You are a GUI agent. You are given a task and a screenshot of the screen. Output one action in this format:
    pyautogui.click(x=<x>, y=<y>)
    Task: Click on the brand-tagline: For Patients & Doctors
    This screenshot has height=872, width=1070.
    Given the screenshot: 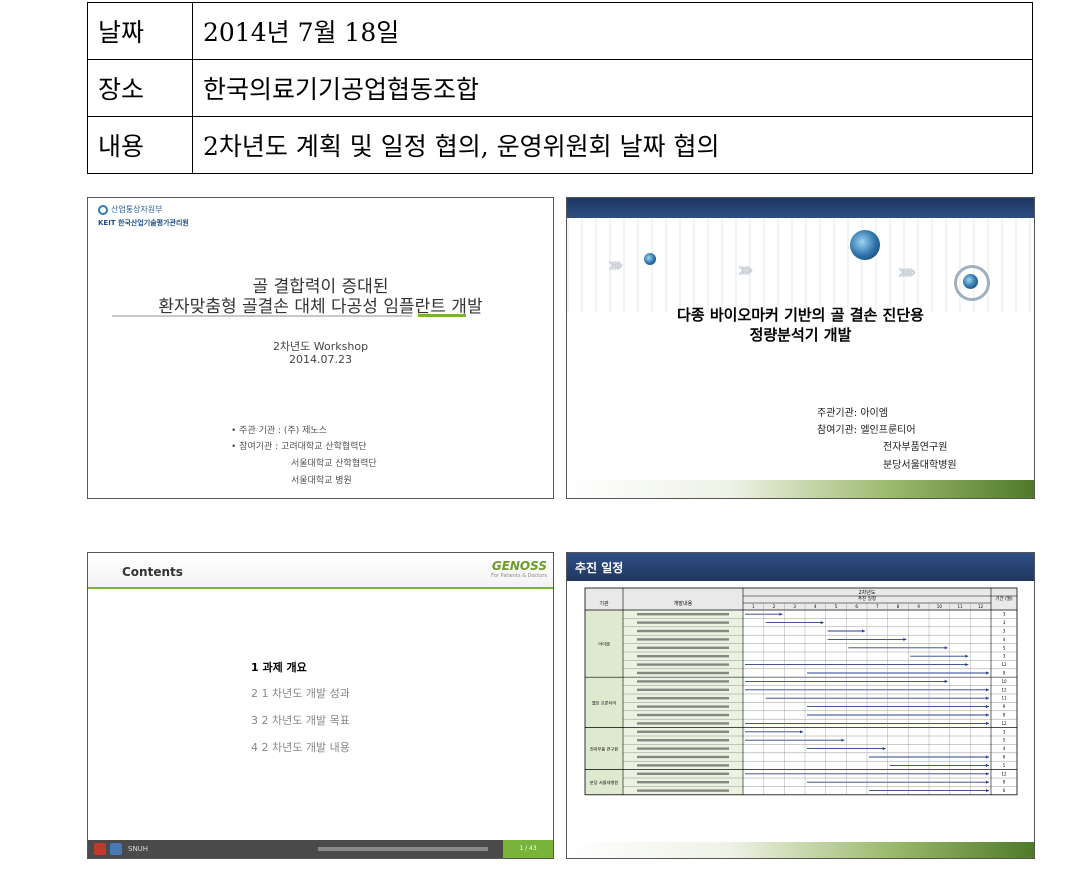 What is the action you would take?
    pyautogui.click(x=519, y=576)
    